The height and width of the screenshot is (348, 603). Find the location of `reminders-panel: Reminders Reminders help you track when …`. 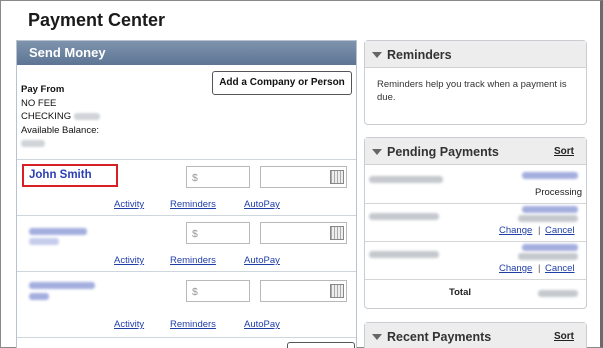

reminders-panel: Reminders Reminders help you track when … is located at coordinates (475, 82).